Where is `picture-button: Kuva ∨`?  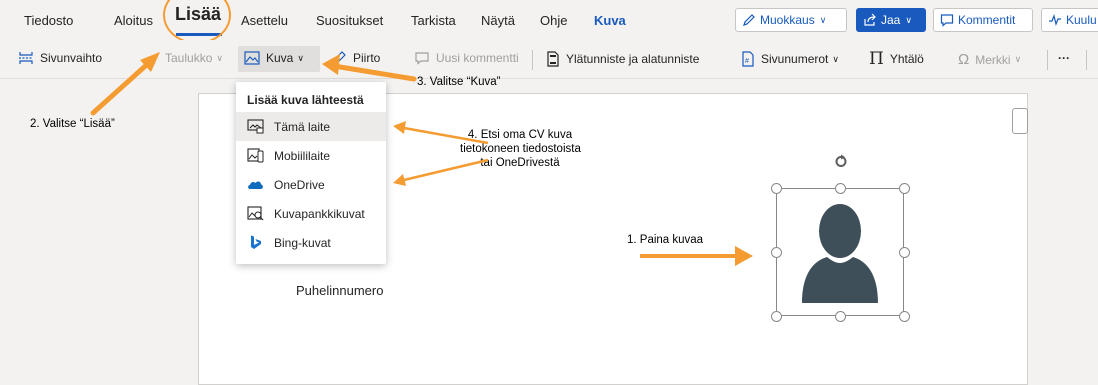 picture-button: Kuva ∨ is located at coordinates (274, 58).